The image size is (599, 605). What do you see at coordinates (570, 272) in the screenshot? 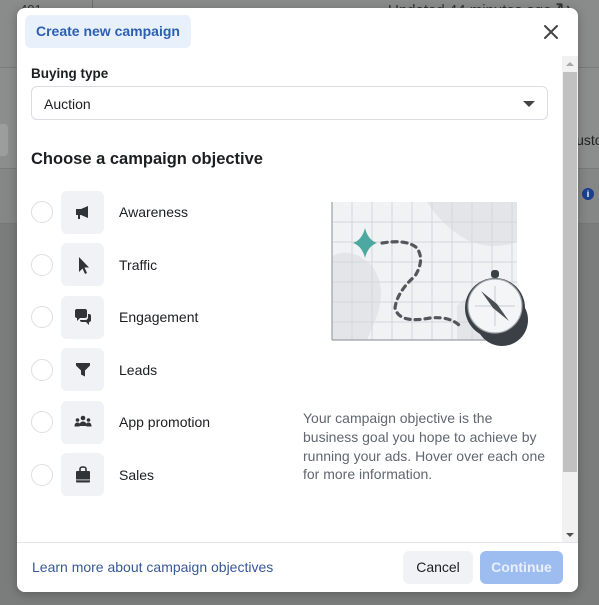
I see `scrollbar-thumb` at bounding box center [570, 272].